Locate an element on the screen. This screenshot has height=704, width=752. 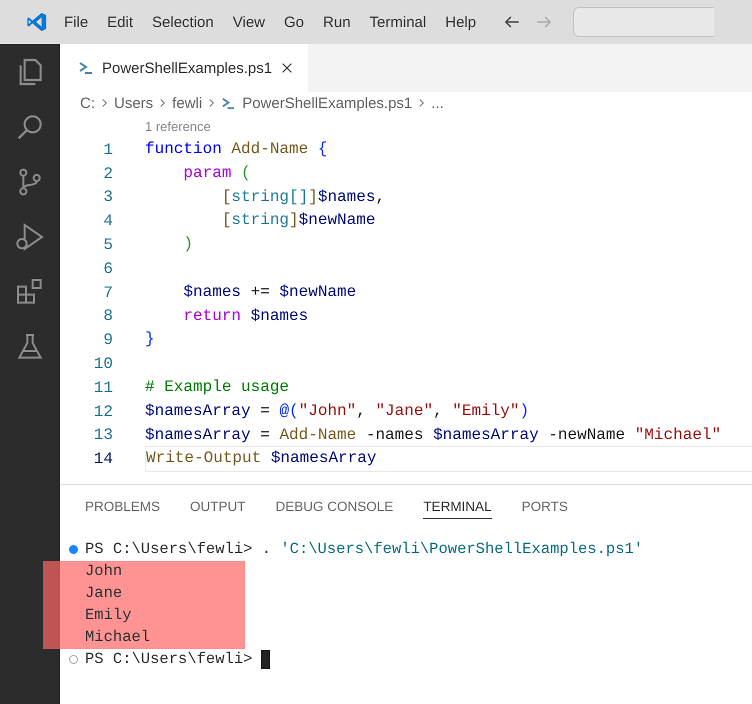
line-number: 10 is located at coordinates (102, 364).